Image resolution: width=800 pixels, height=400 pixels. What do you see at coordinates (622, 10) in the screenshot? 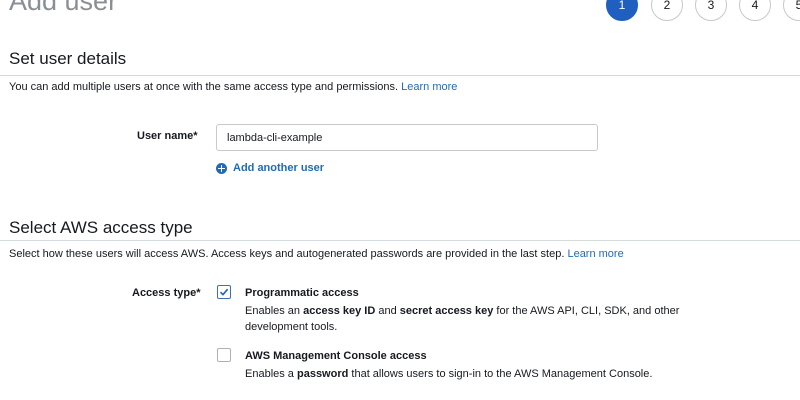
I see `step-1: 1` at bounding box center [622, 10].